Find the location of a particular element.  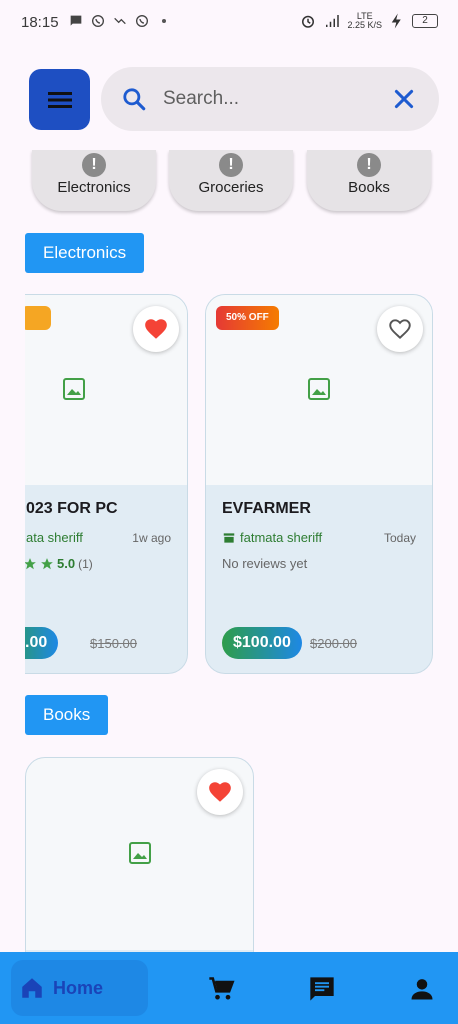

system-icons: LTE 2.25 K/S 2 is located at coordinates (368, 21).